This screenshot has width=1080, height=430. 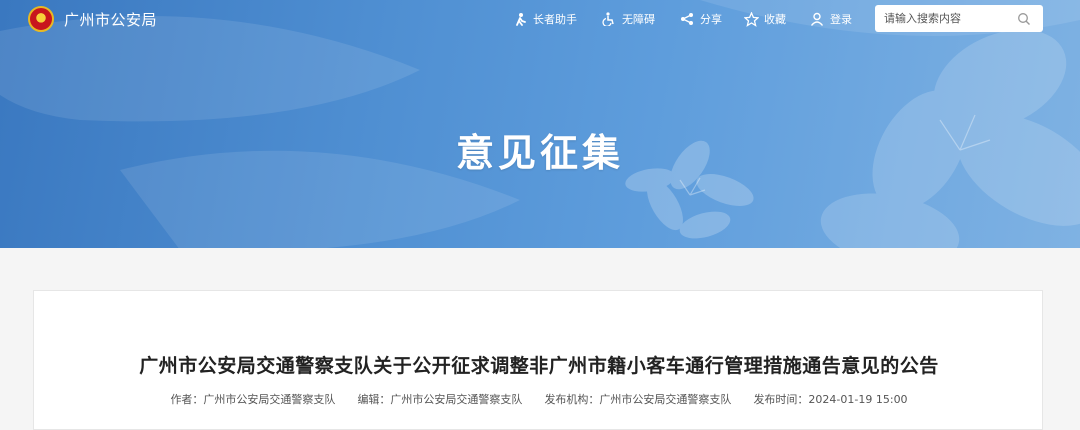 I want to click on site-brand: 广州市公安局, so click(x=92, y=19).